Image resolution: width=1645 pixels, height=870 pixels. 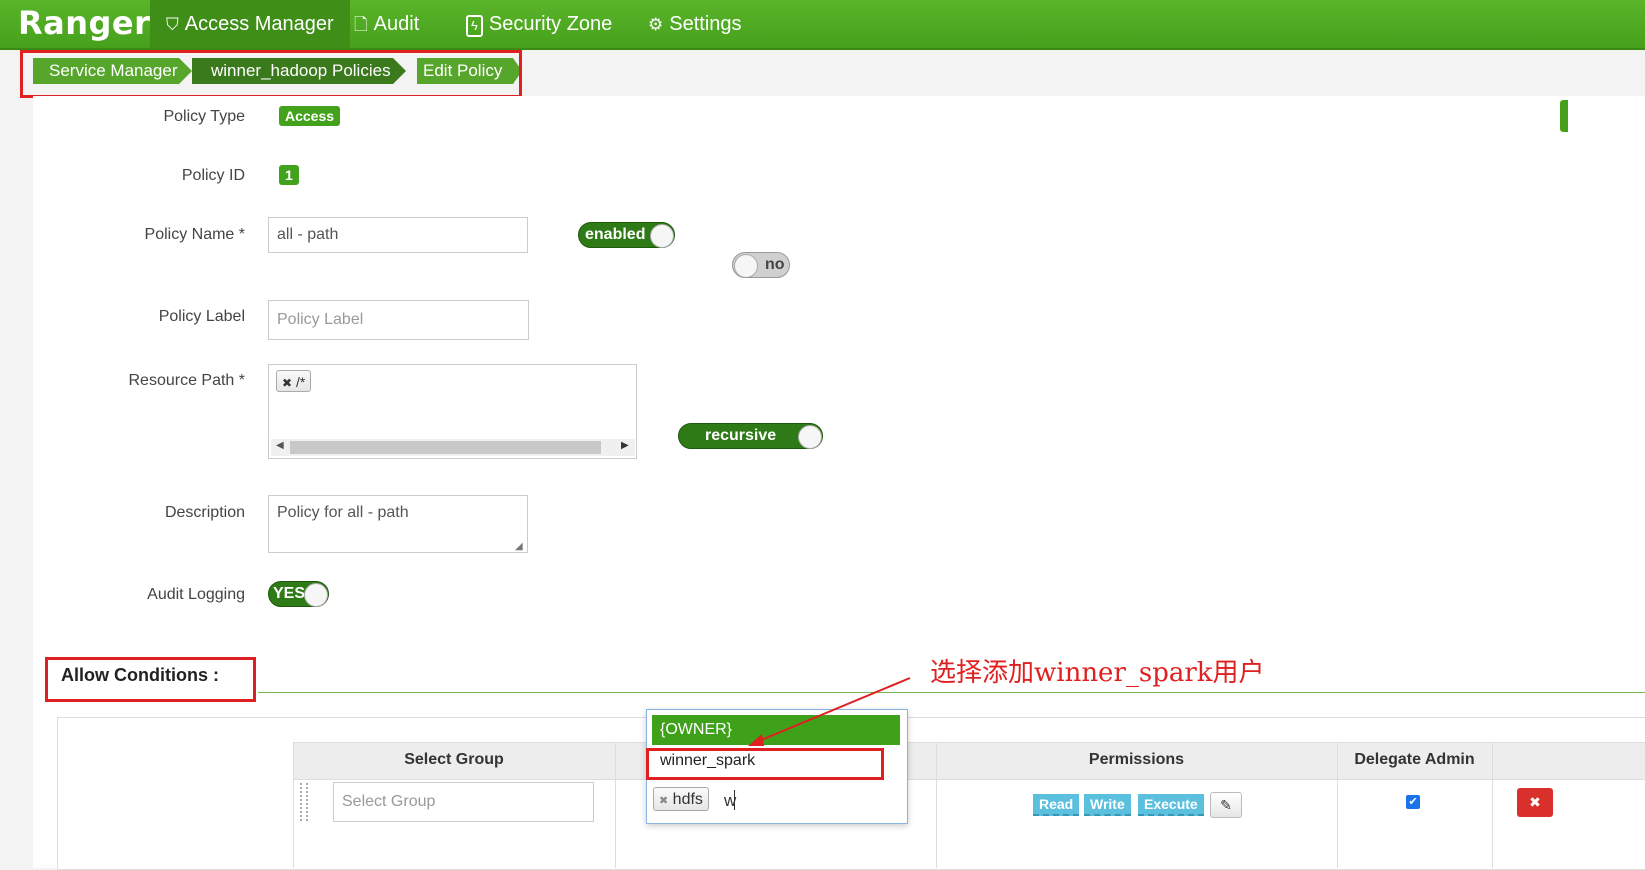 What do you see at coordinates (194, 234) in the screenshot?
I see `policy-name-label: Policy Name *` at bounding box center [194, 234].